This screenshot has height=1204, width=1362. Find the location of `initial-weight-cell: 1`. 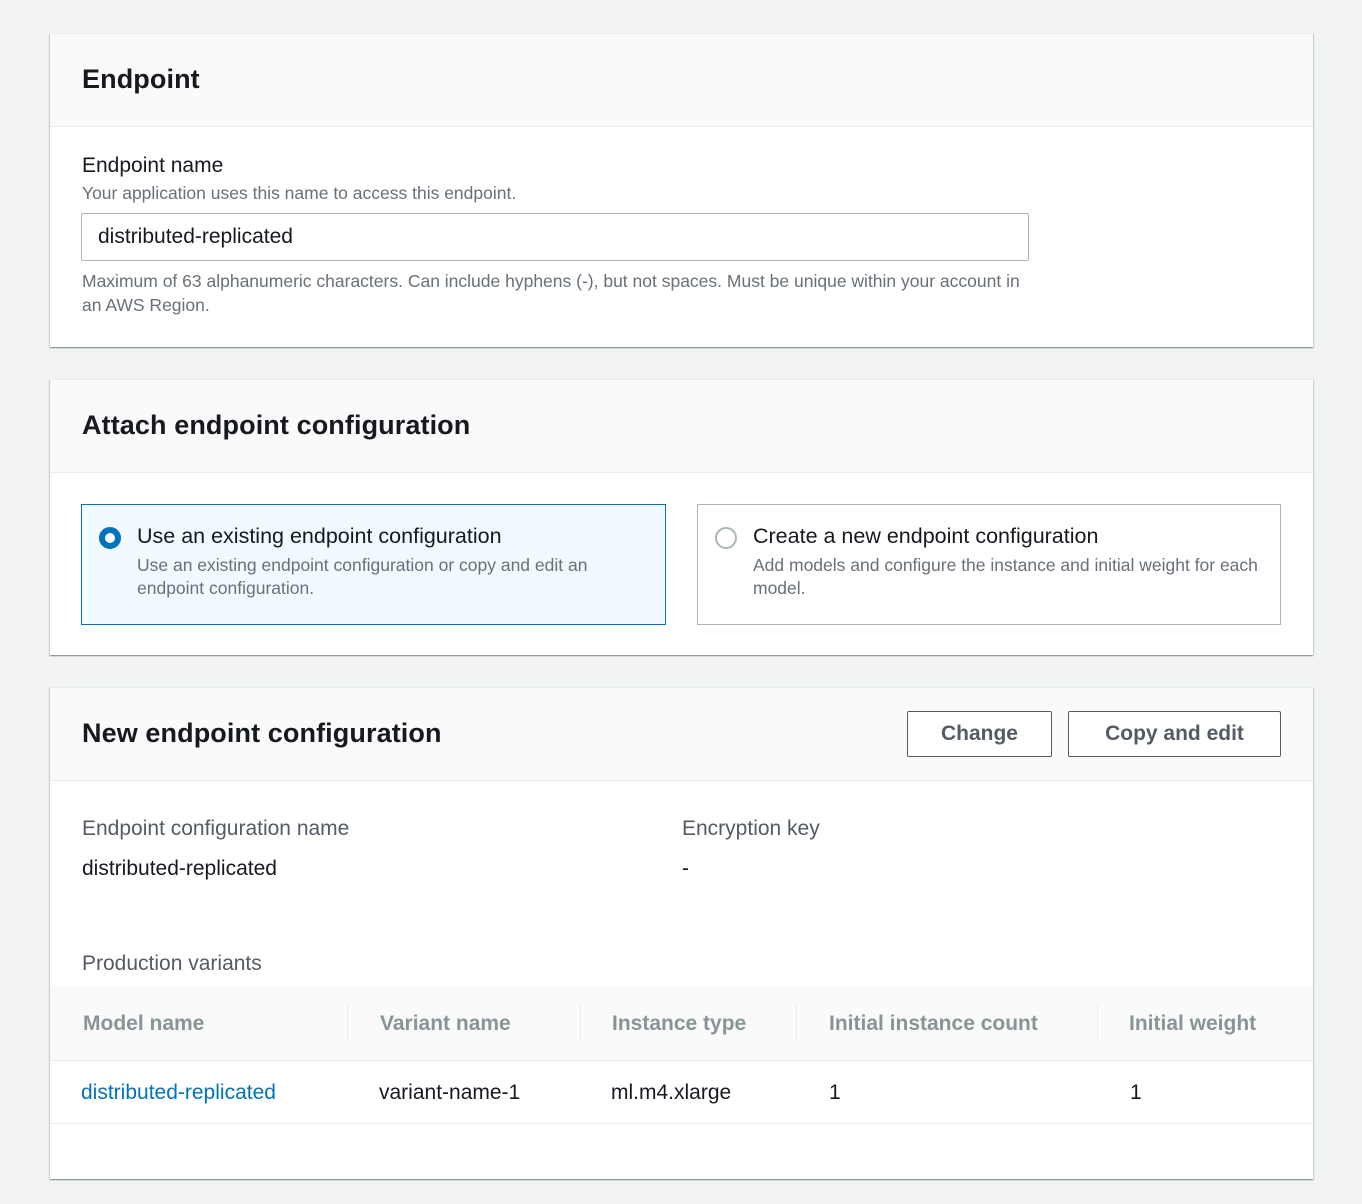

initial-weight-cell: 1 is located at coordinates (1136, 1092).